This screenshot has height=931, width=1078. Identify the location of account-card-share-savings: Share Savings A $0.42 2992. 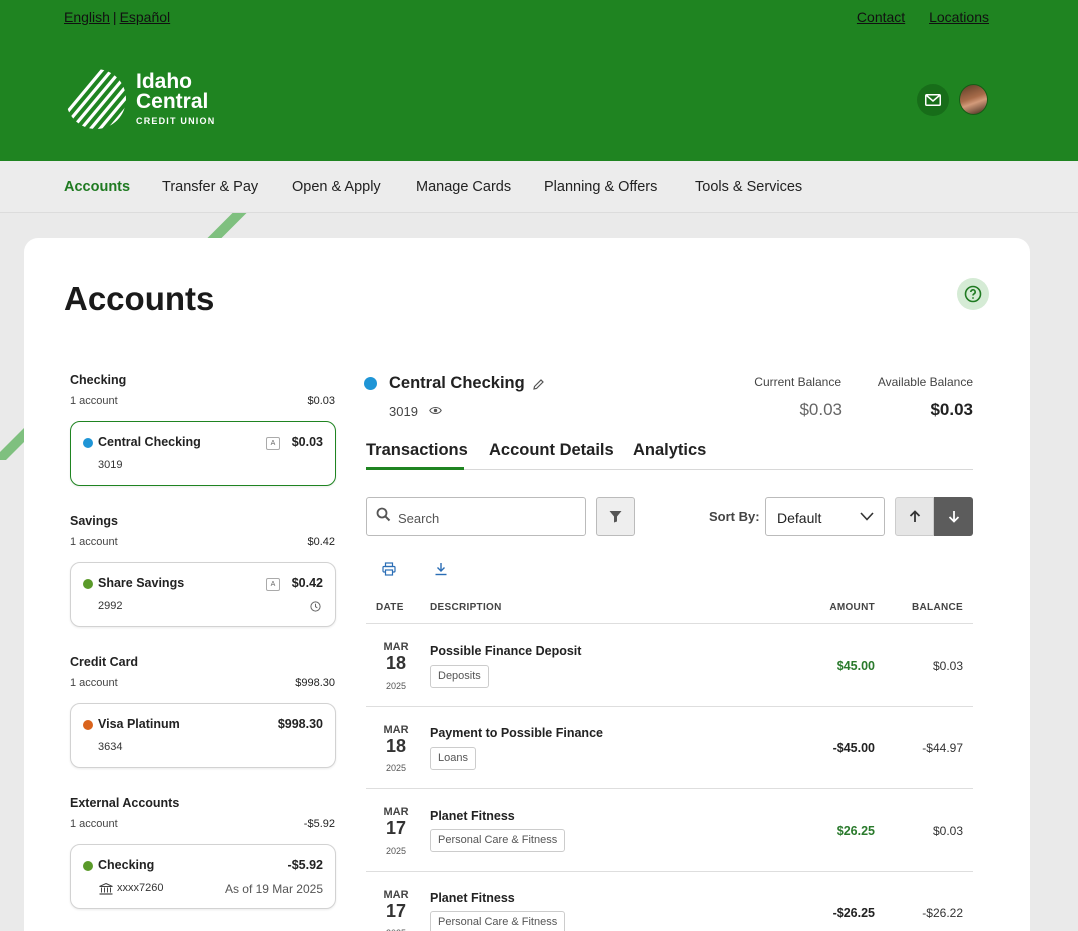
(203, 594).